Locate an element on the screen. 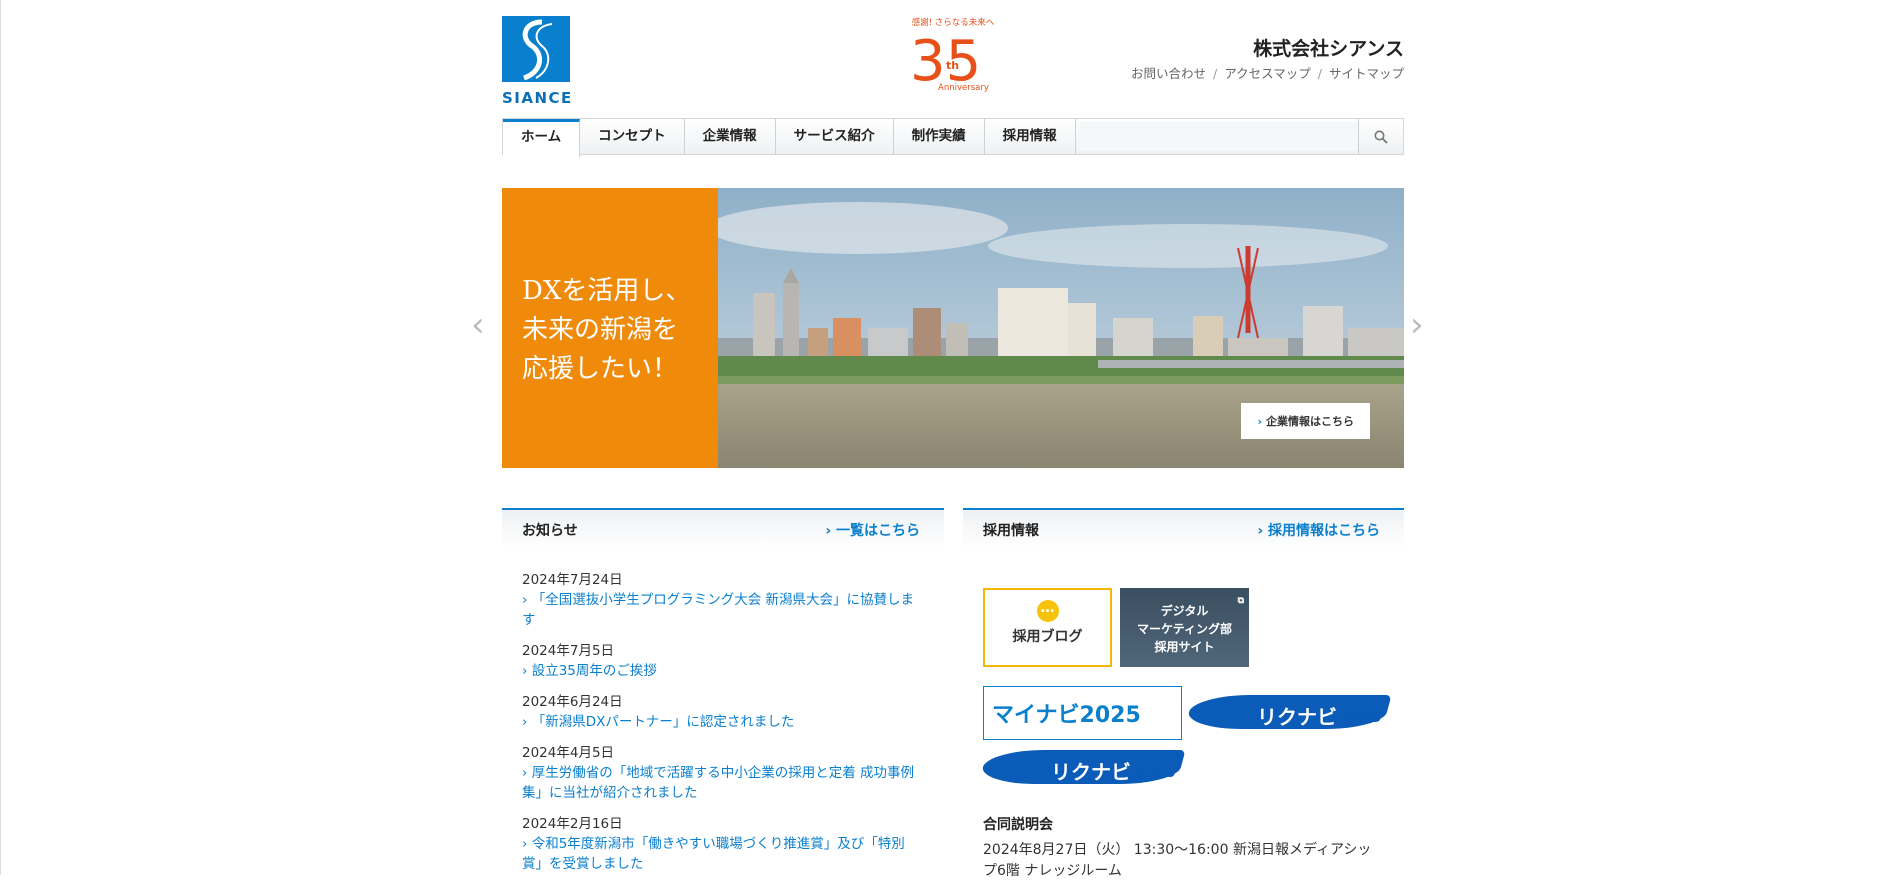 This screenshot has height=885, width=1890. rikunavi-year: 2026 is located at coordinates (1153, 771).